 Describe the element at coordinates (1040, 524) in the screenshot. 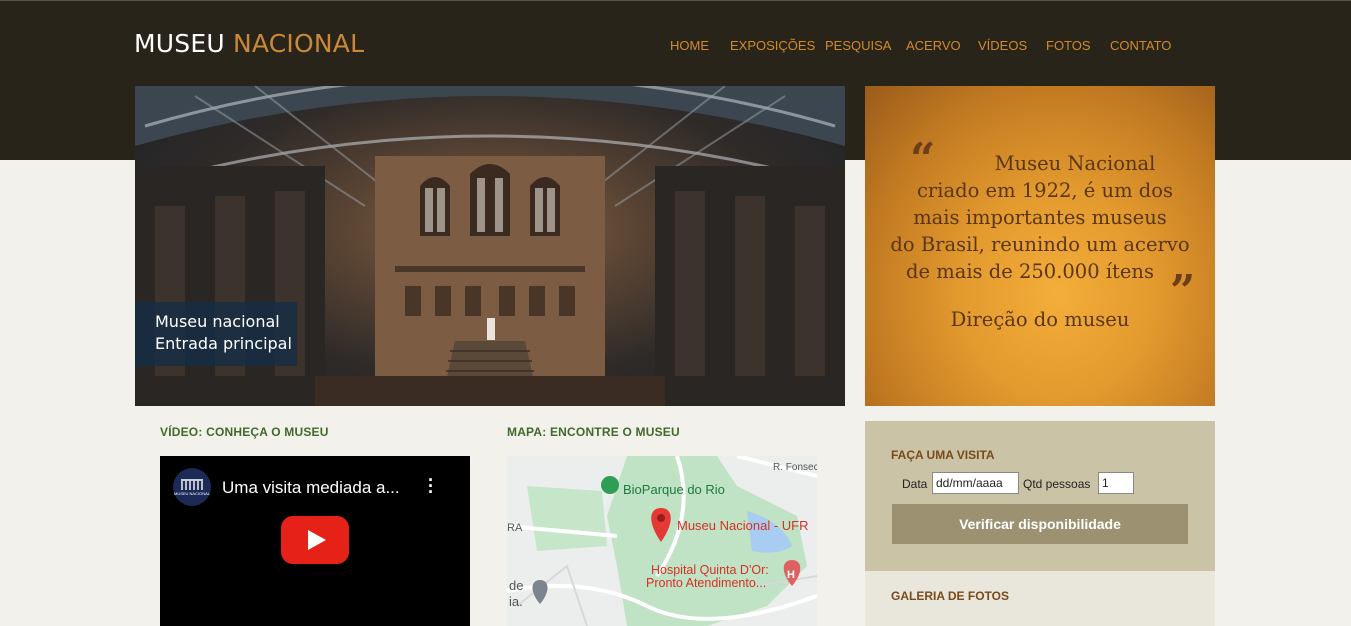

I see `check-availability-button: Verificar disponibilidade` at that location.